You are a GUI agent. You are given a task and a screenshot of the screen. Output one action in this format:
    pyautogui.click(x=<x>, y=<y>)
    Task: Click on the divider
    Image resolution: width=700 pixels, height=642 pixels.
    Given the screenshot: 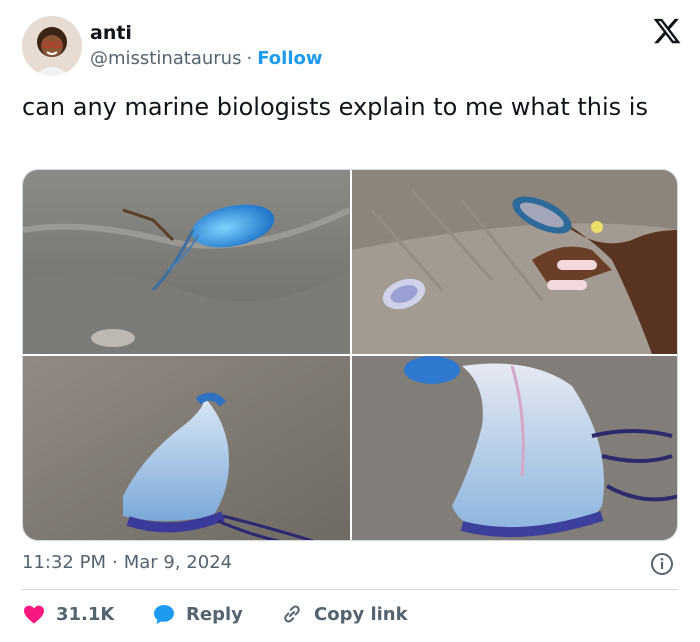 What is the action you would take?
    pyautogui.click(x=350, y=589)
    